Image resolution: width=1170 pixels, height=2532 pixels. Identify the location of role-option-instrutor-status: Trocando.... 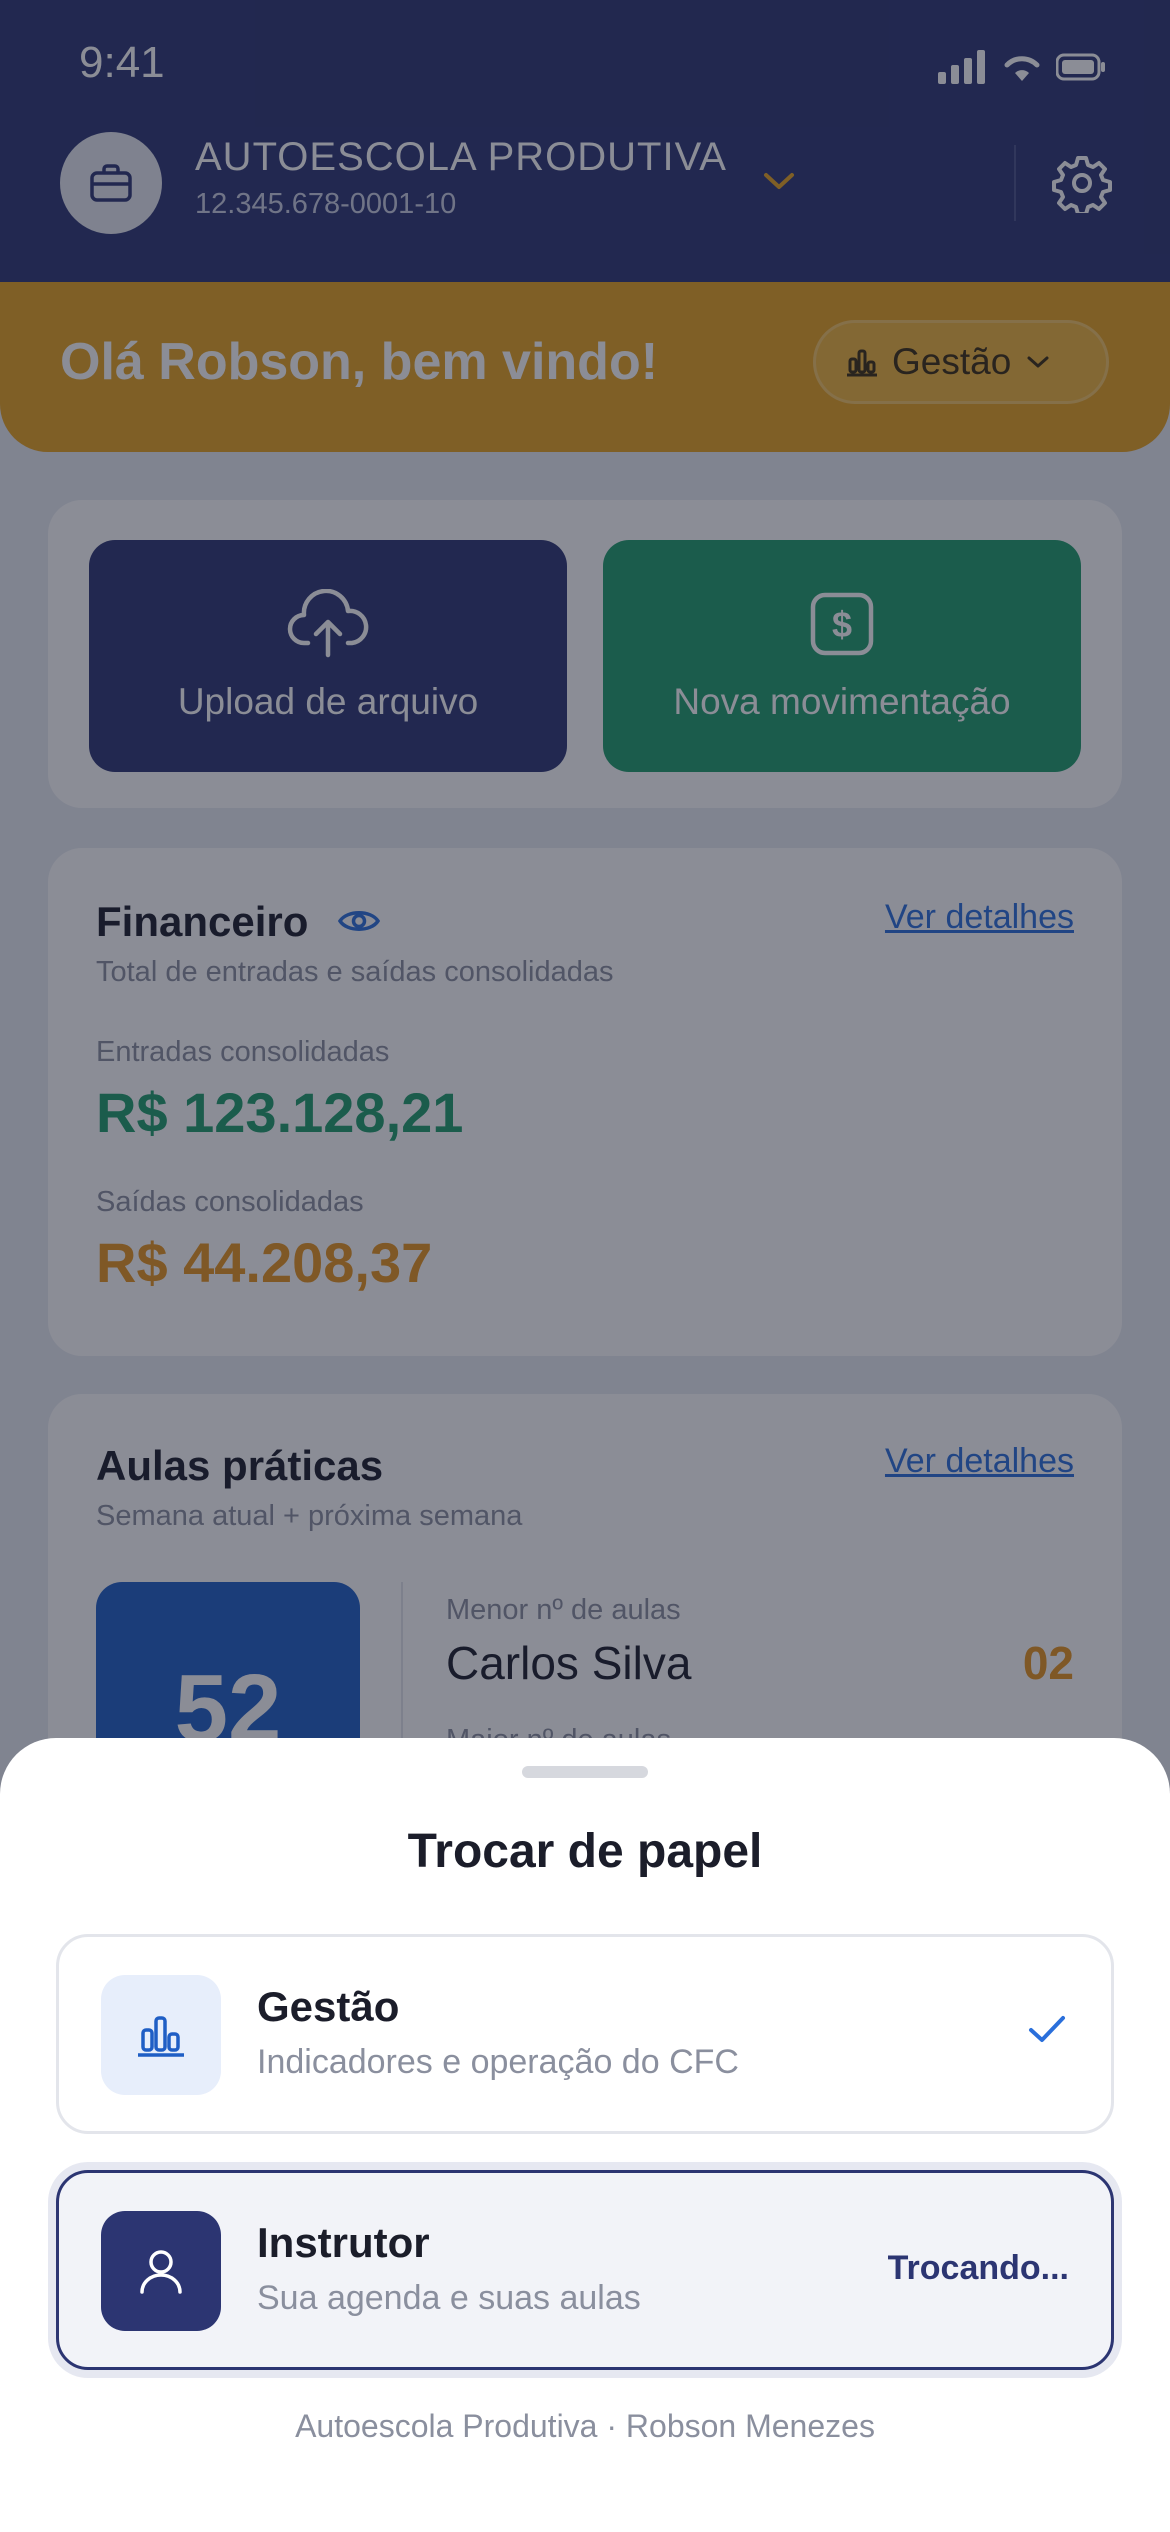
(978, 2268).